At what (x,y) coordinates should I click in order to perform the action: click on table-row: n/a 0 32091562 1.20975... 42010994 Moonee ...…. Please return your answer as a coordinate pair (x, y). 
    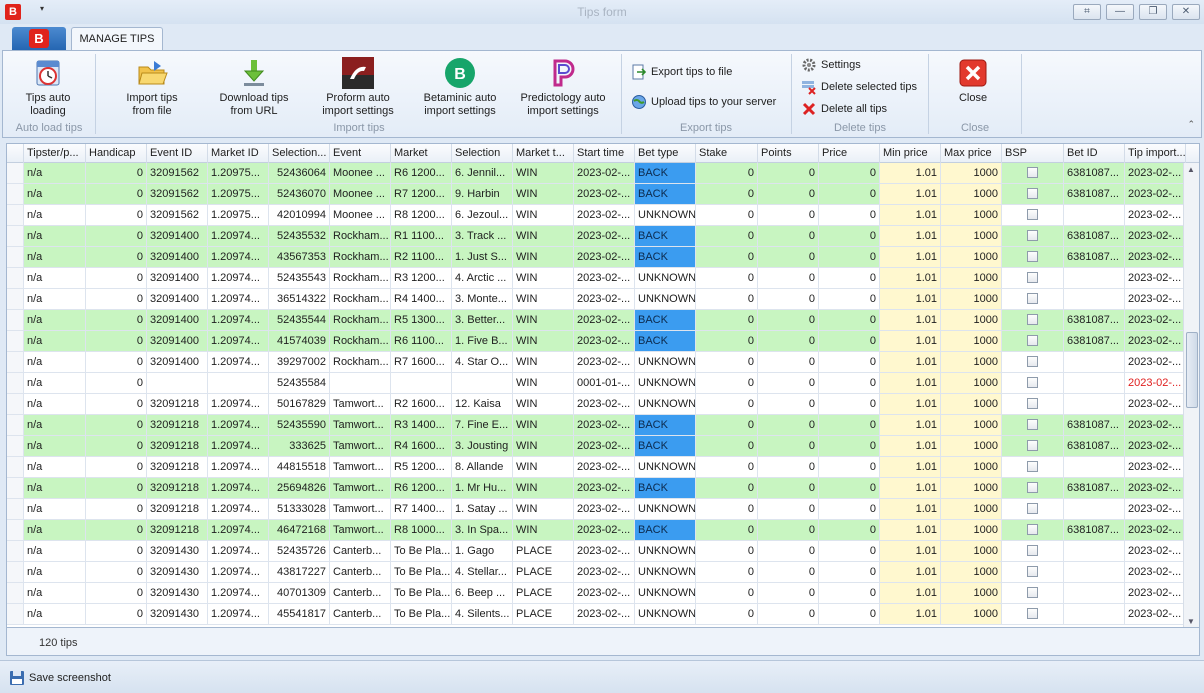
    Looking at the image, I should click on (596, 215).